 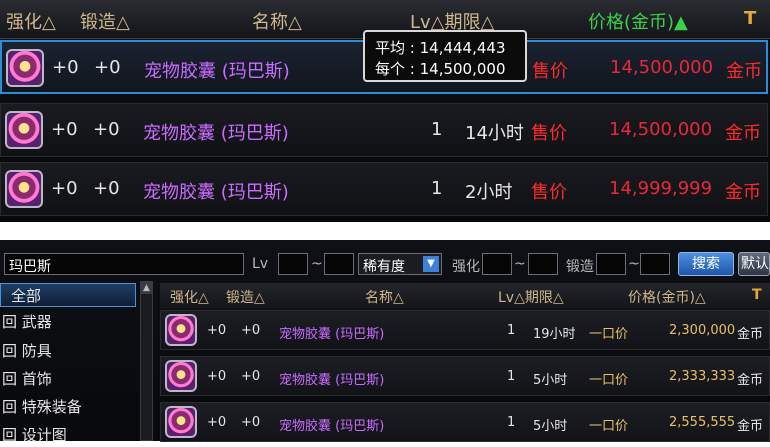 I want to click on tooltip-each: 每个 : 14,500,000, so click(x=440, y=68).